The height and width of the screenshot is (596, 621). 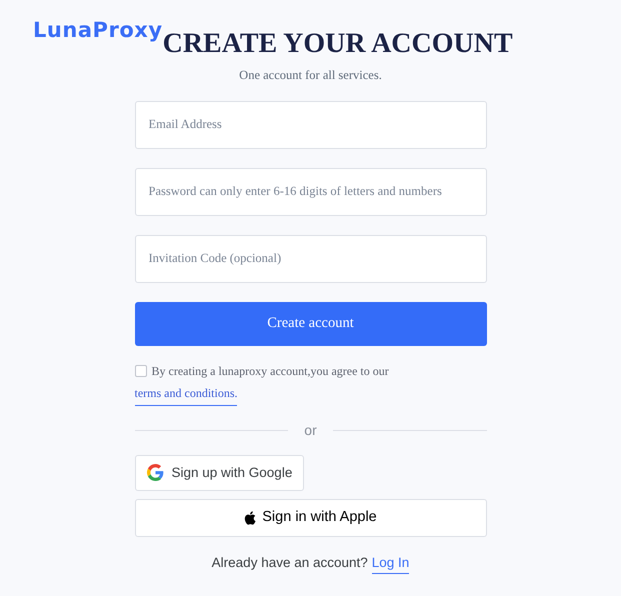 I want to click on create-account-button: Create account, so click(x=310, y=324).